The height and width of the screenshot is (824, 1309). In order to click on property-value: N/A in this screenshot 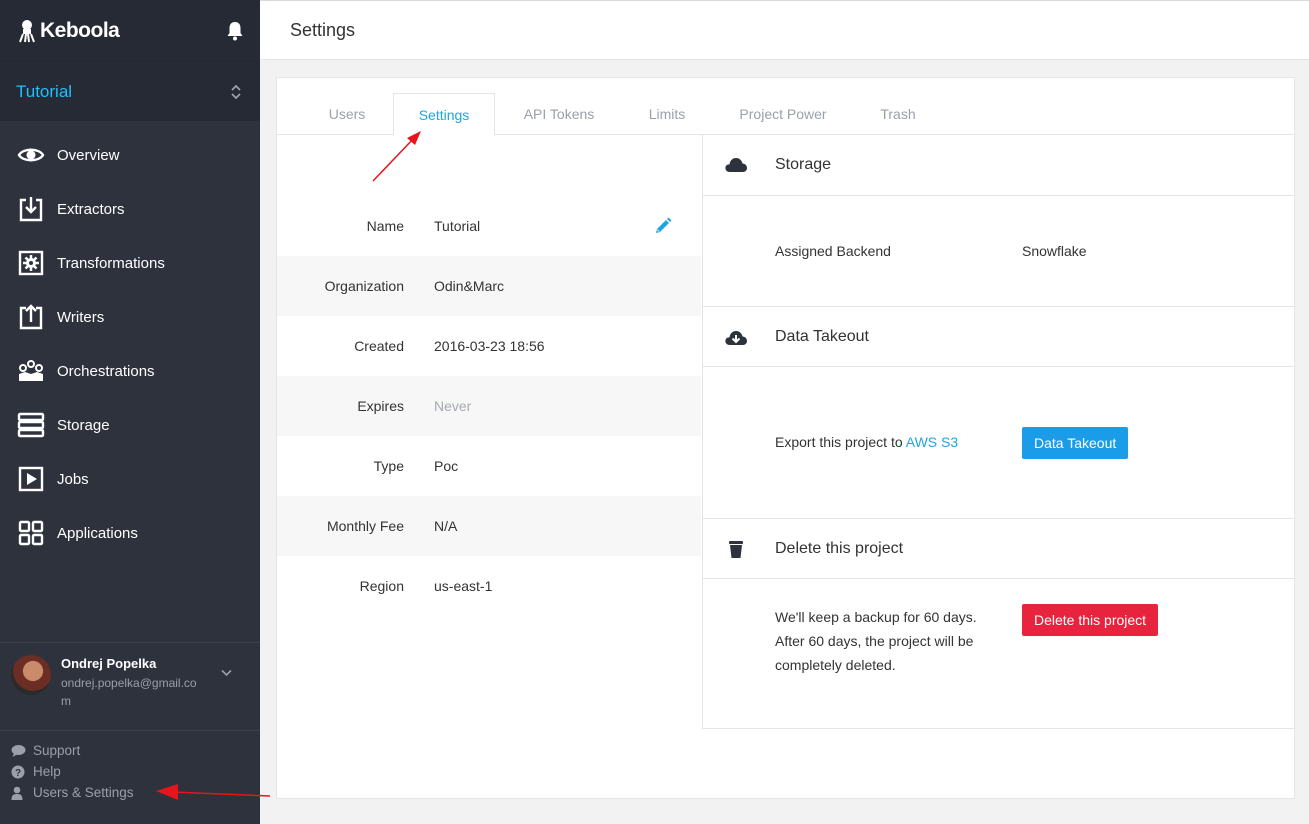, I will do `click(446, 526)`.